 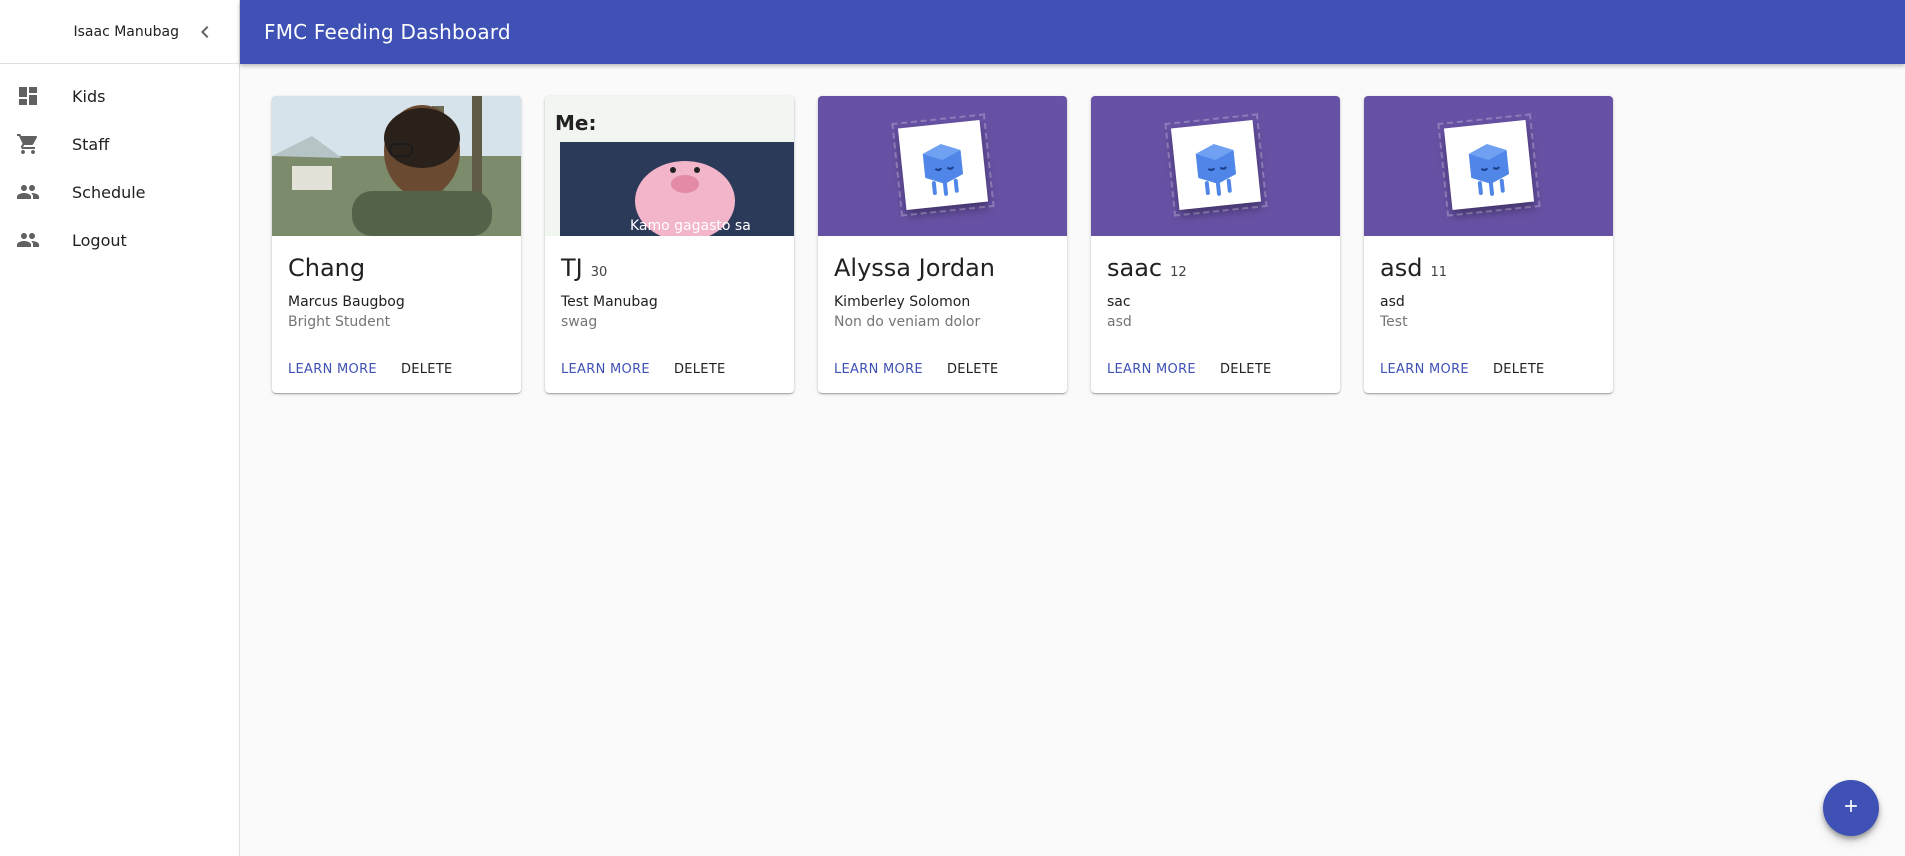 What do you see at coordinates (119, 144) in the screenshot?
I see `sidebar-item-staff: Staff` at bounding box center [119, 144].